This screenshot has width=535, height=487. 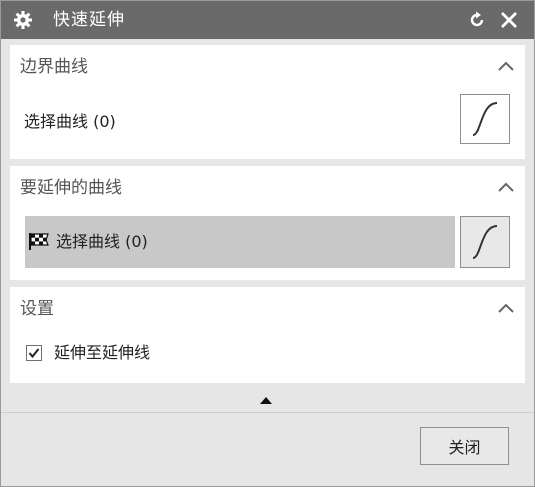 I want to click on close-icon, so click(x=509, y=20).